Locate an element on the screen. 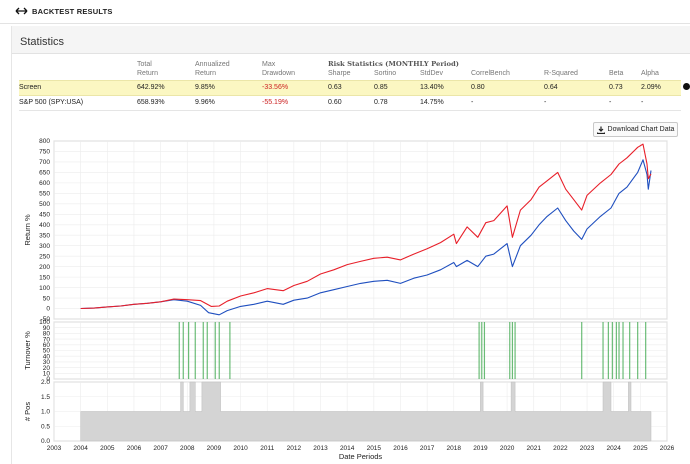 Image resolution: width=690 pixels, height=464 pixels. y-tick-label: 700 is located at coordinates (44, 162).